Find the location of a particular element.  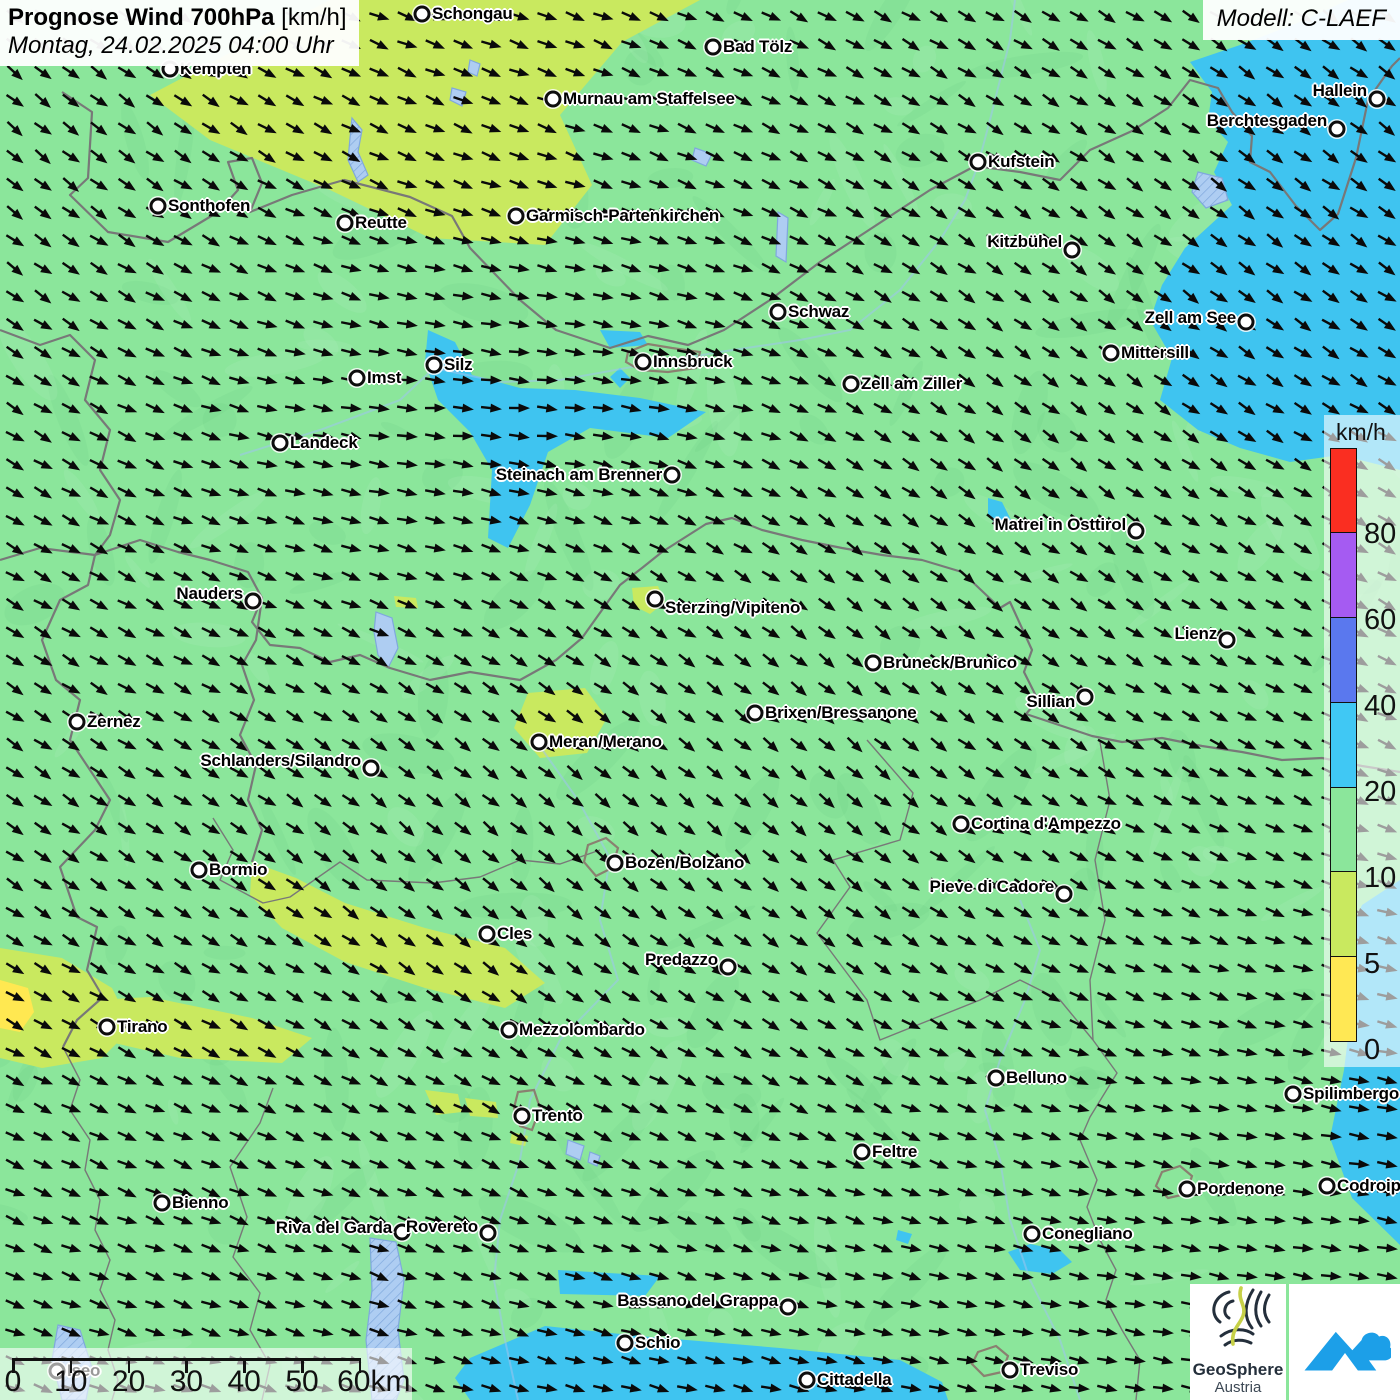

city-label: Riva del Garda is located at coordinates (333, 1227).